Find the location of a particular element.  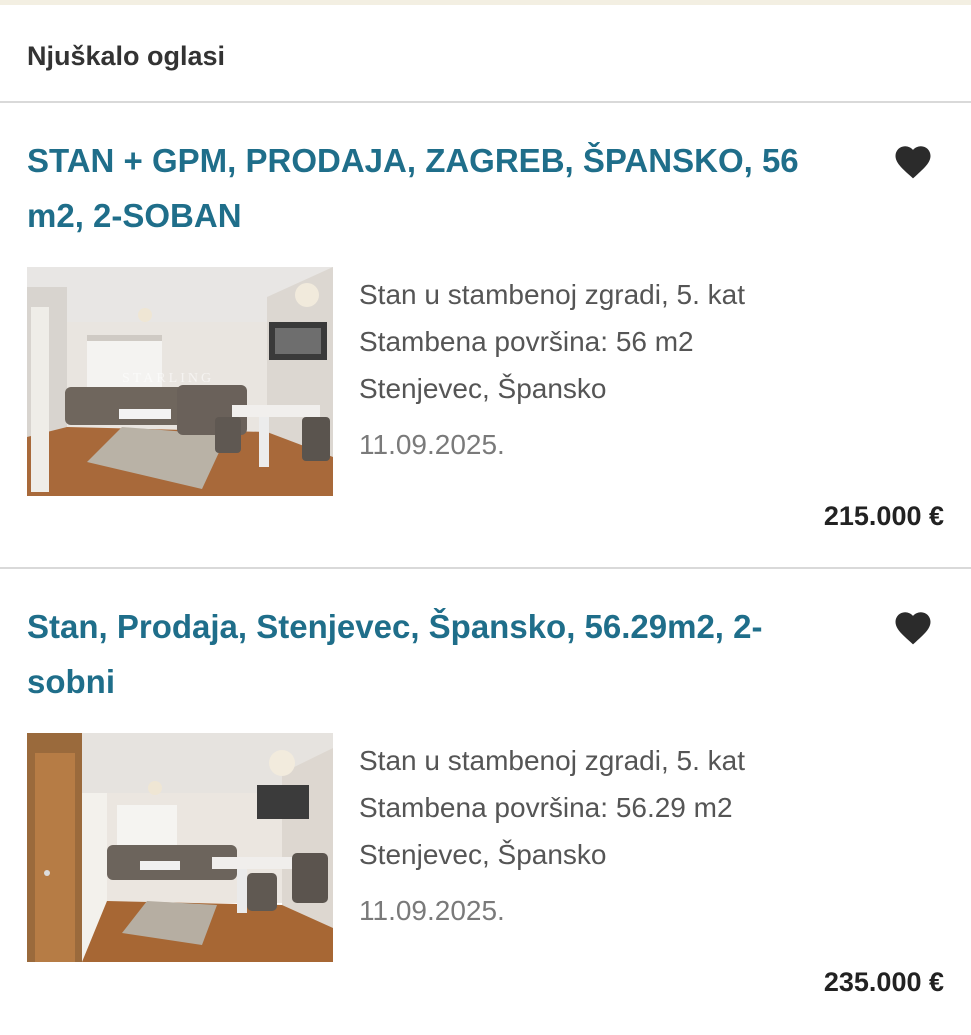

living-area: Stambena površina: 56.29 m2 is located at coordinates (546, 807).